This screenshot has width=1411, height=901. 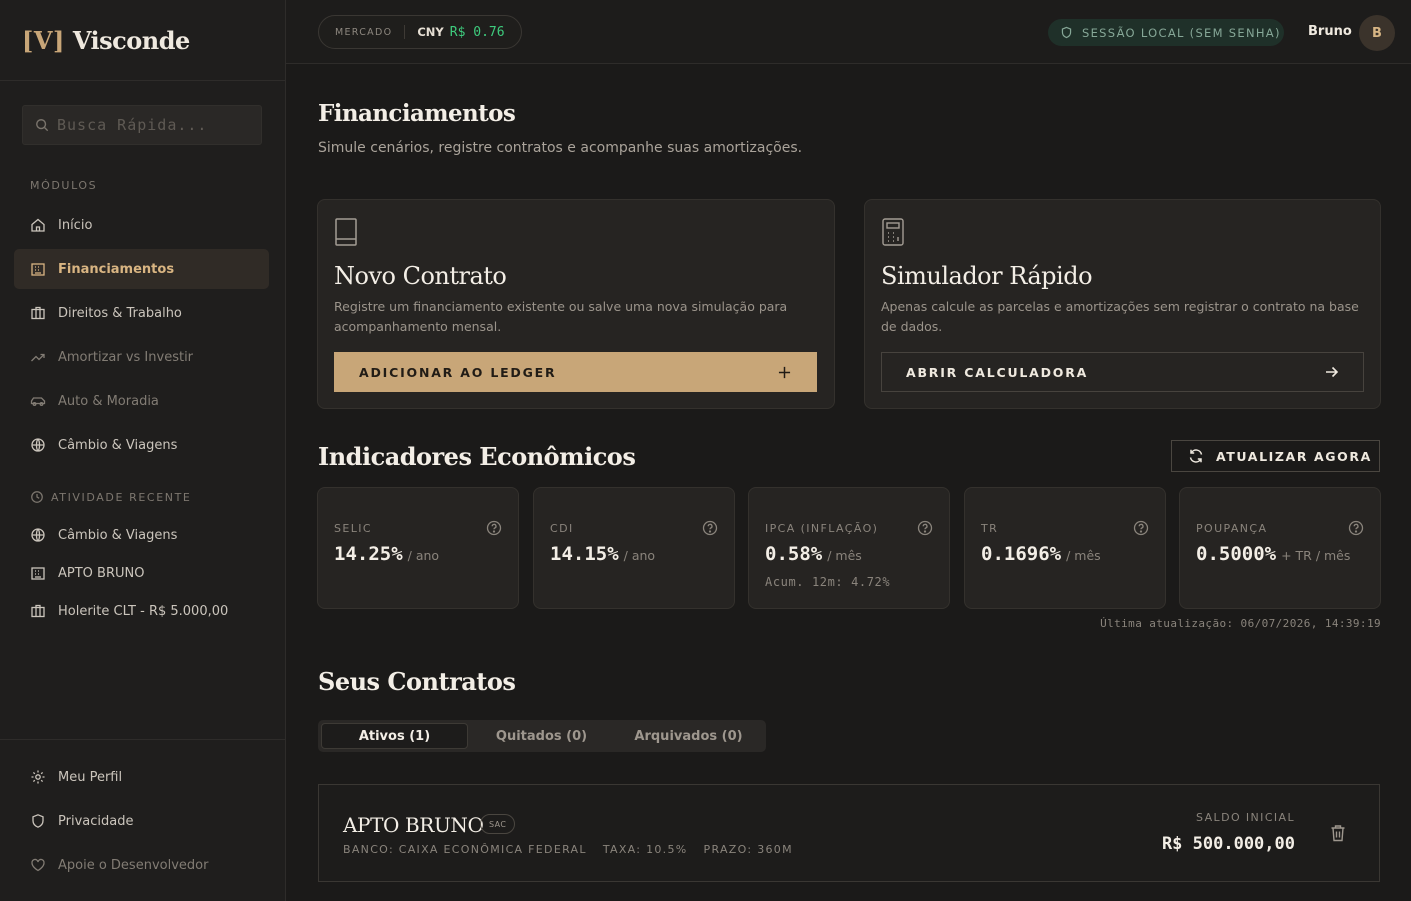 What do you see at coordinates (477, 32) in the screenshot?
I see `market-rate: R$ 0.76` at bounding box center [477, 32].